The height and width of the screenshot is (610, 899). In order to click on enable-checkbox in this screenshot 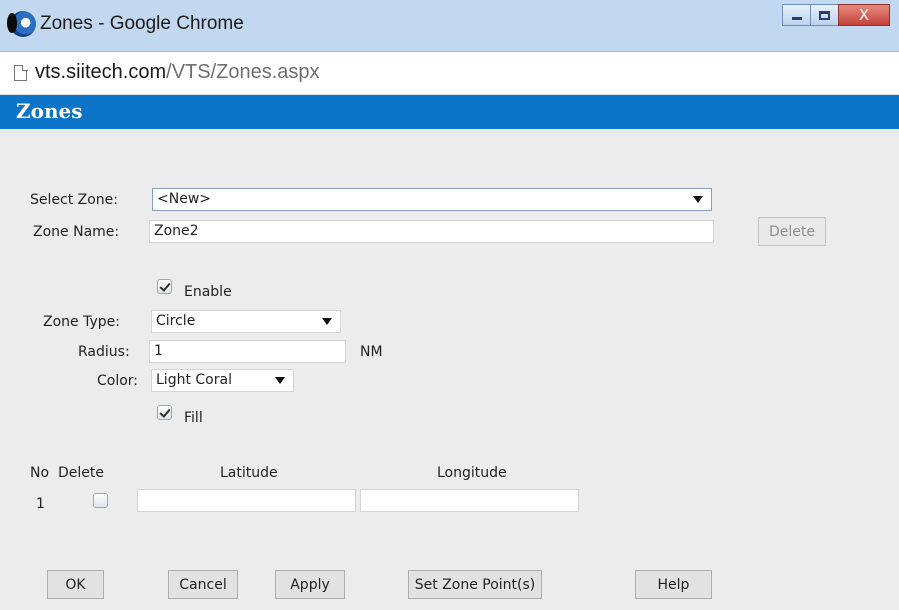, I will do `click(164, 286)`.